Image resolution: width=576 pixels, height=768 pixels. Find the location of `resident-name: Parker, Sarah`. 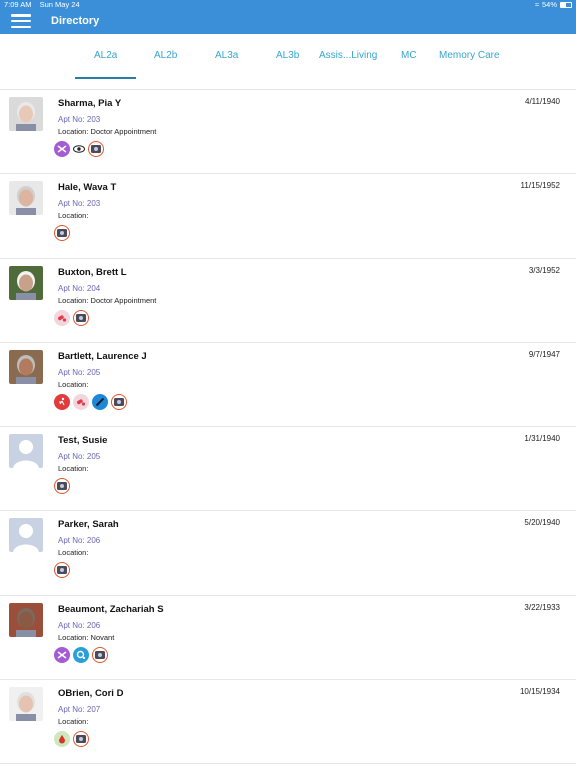

resident-name: Parker, Sarah is located at coordinates (88, 525).